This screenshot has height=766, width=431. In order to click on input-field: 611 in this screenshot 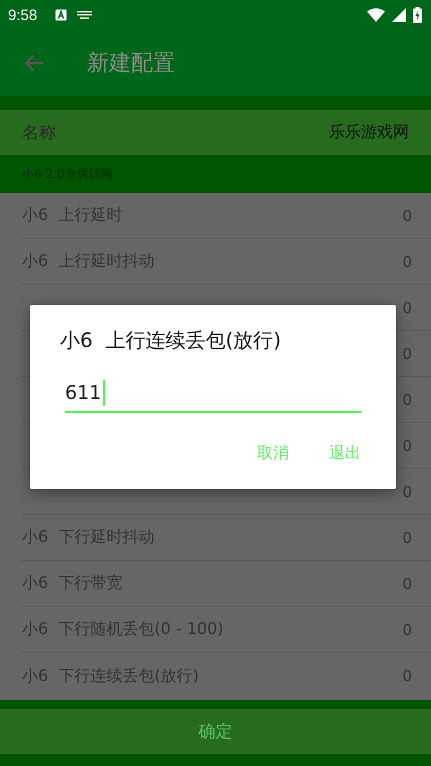, I will do `click(213, 394)`.